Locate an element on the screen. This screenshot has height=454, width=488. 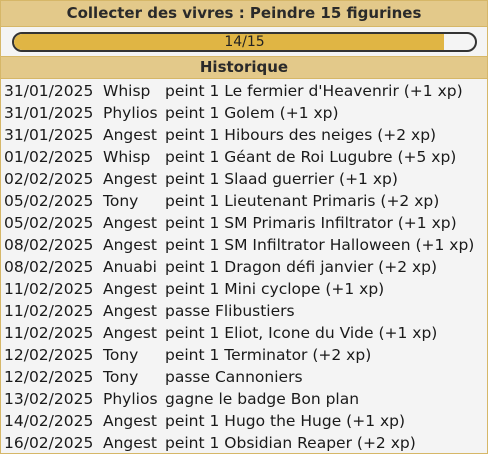
history-date: 13/02/2025 is located at coordinates (49, 399).